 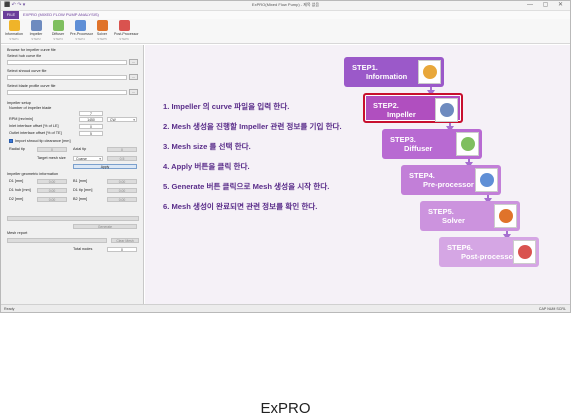 What do you see at coordinates (91, 133) in the screenshot?
I see `outlet-offset-field: 5` at bounding box center [91, 133].